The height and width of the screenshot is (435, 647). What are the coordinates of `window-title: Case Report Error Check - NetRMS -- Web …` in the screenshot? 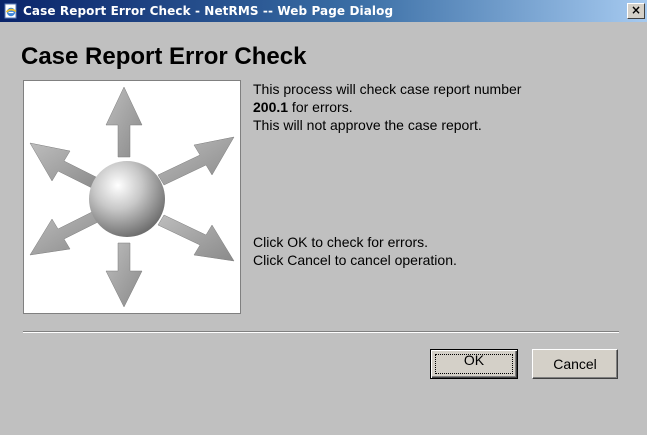 It's located at (208, 11).